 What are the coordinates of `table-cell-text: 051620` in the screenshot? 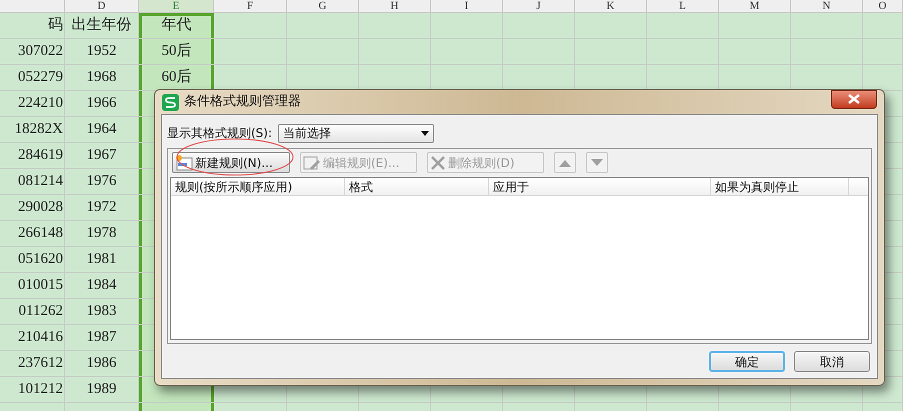 It's located at (40, 259).